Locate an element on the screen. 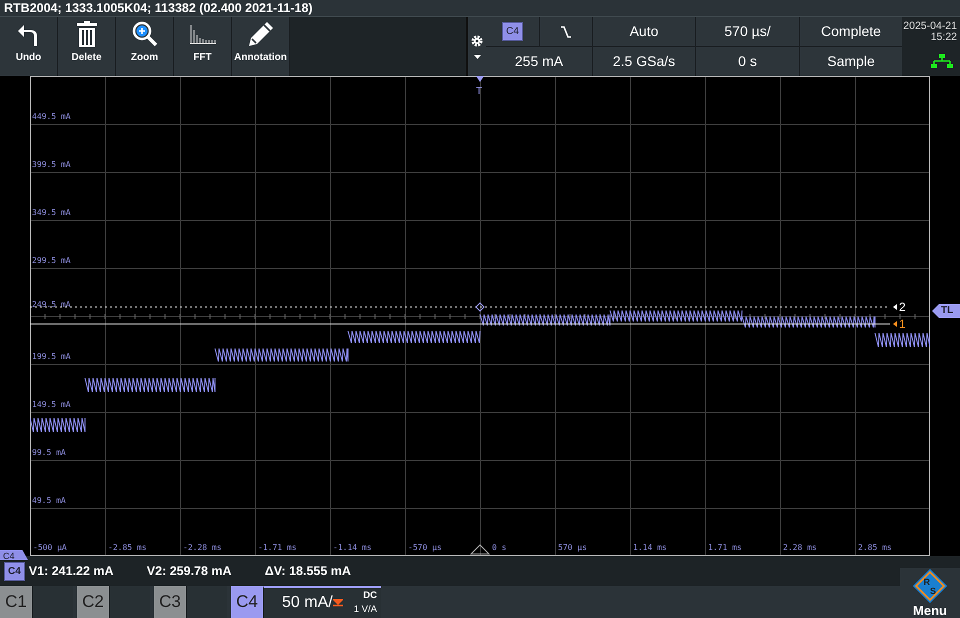 The width and height of the screenshot is (960, 618). axis-label: -2.85 ms is located at coordinates (127, 547).